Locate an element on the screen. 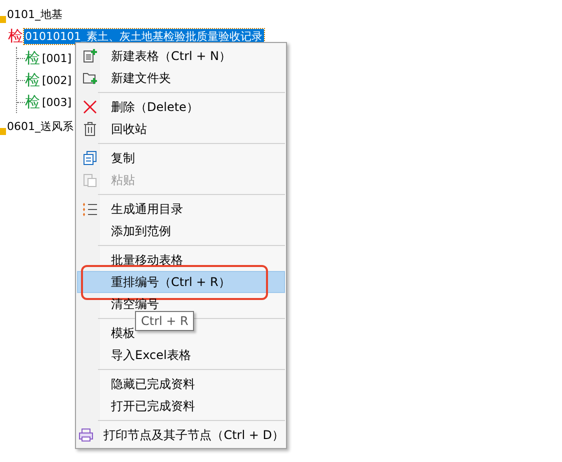  tree-item: 01010101_素土、灰土地基检验批质量验收记录 is located at coordinates (144, 36).